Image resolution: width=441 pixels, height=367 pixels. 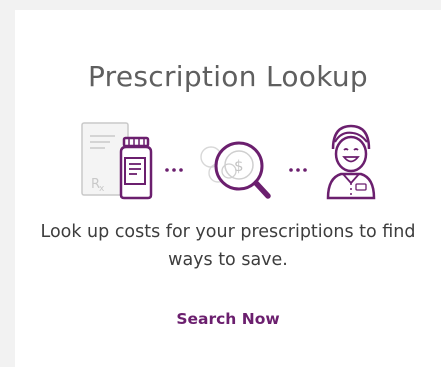 I want to click on pill-bottle-icon, so click(x=136, y=168).